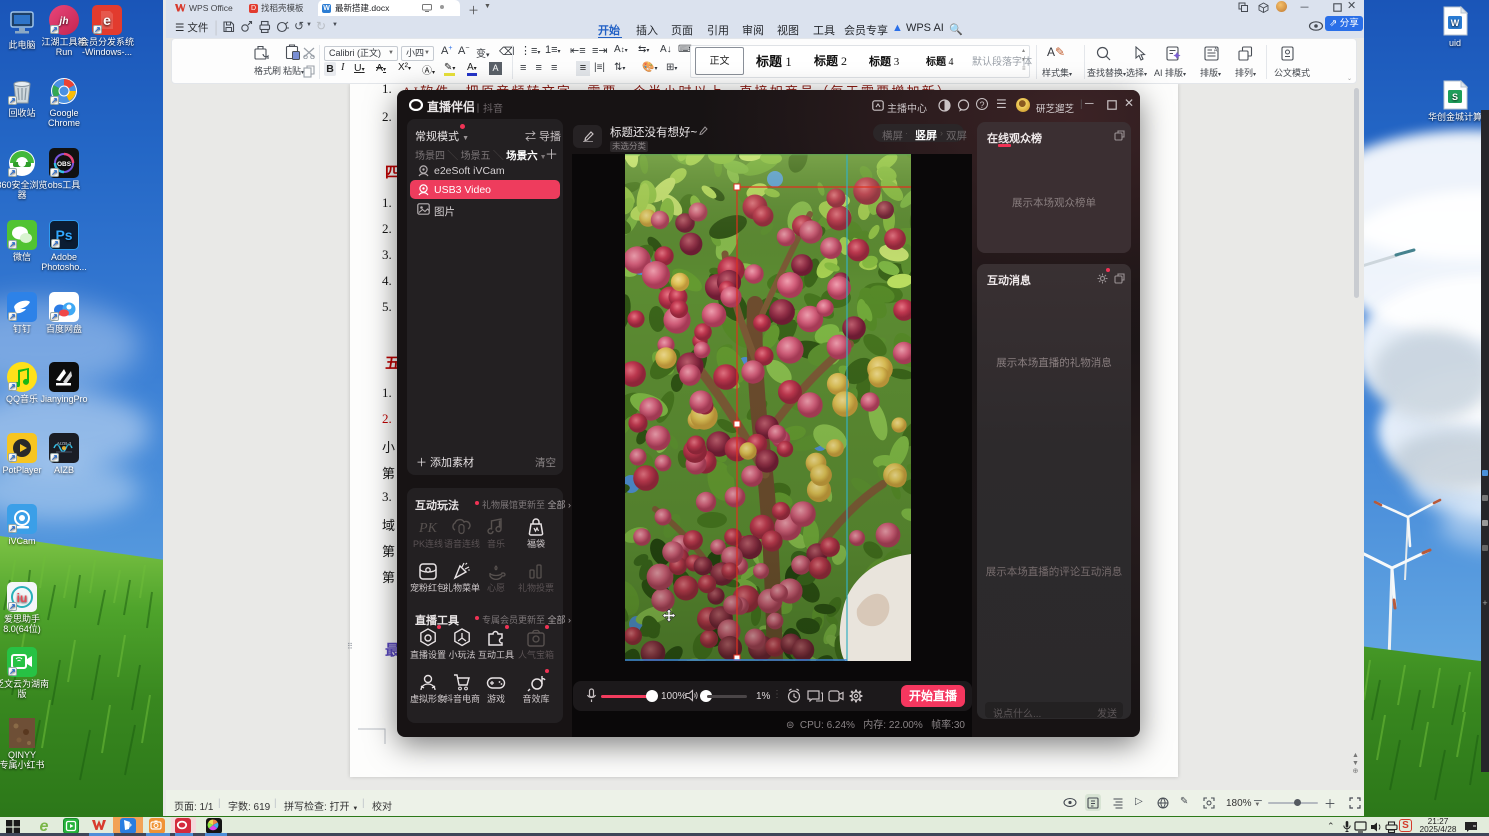 This screenshot has width=1489, height=836. What do you see at coordinates (1455, 97) in the screenshot?
I see `svg-text: S` at bounding box center [1455, 97].